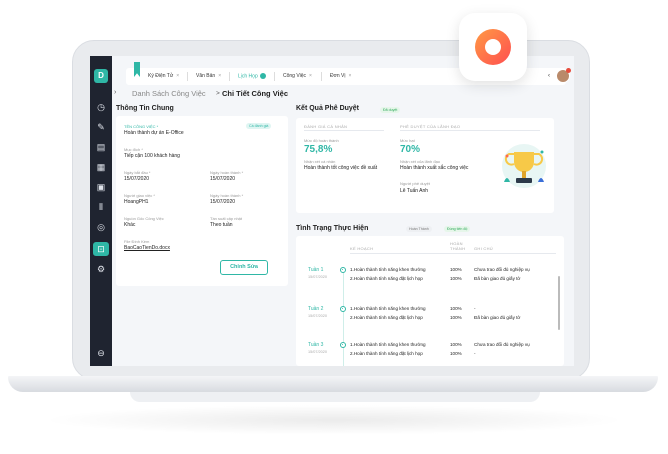 The height and width of the screenshot is (454, 668). What do you see at coordinates (101, 187) in the screenshot?
I see `grid-icon: ▣` at bounding box center [101, 187].